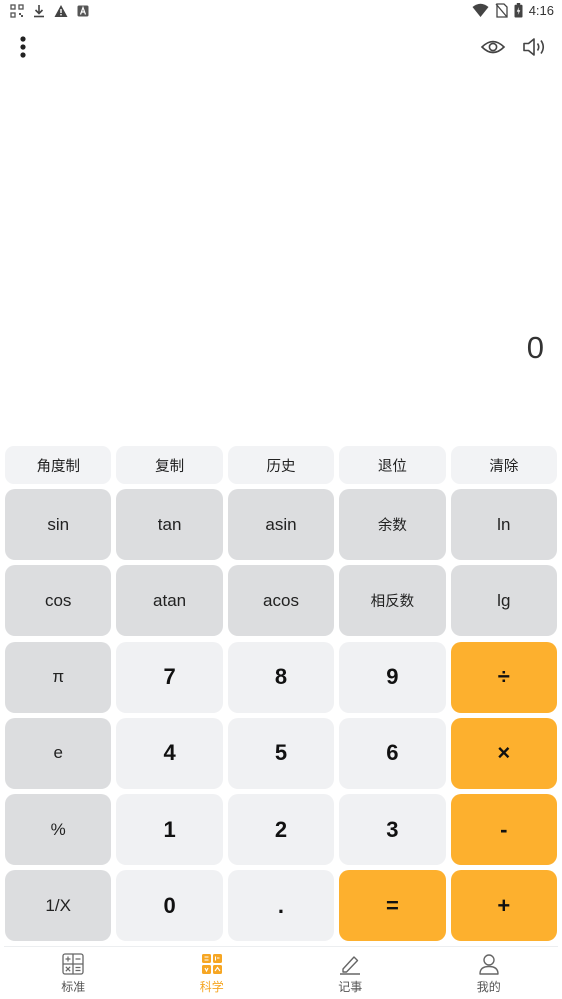 This screenshot has width=562, height=999. Describe the element at coordinates (169, 830) in the screenshot. I see `digit-1-key: 1` at that location.